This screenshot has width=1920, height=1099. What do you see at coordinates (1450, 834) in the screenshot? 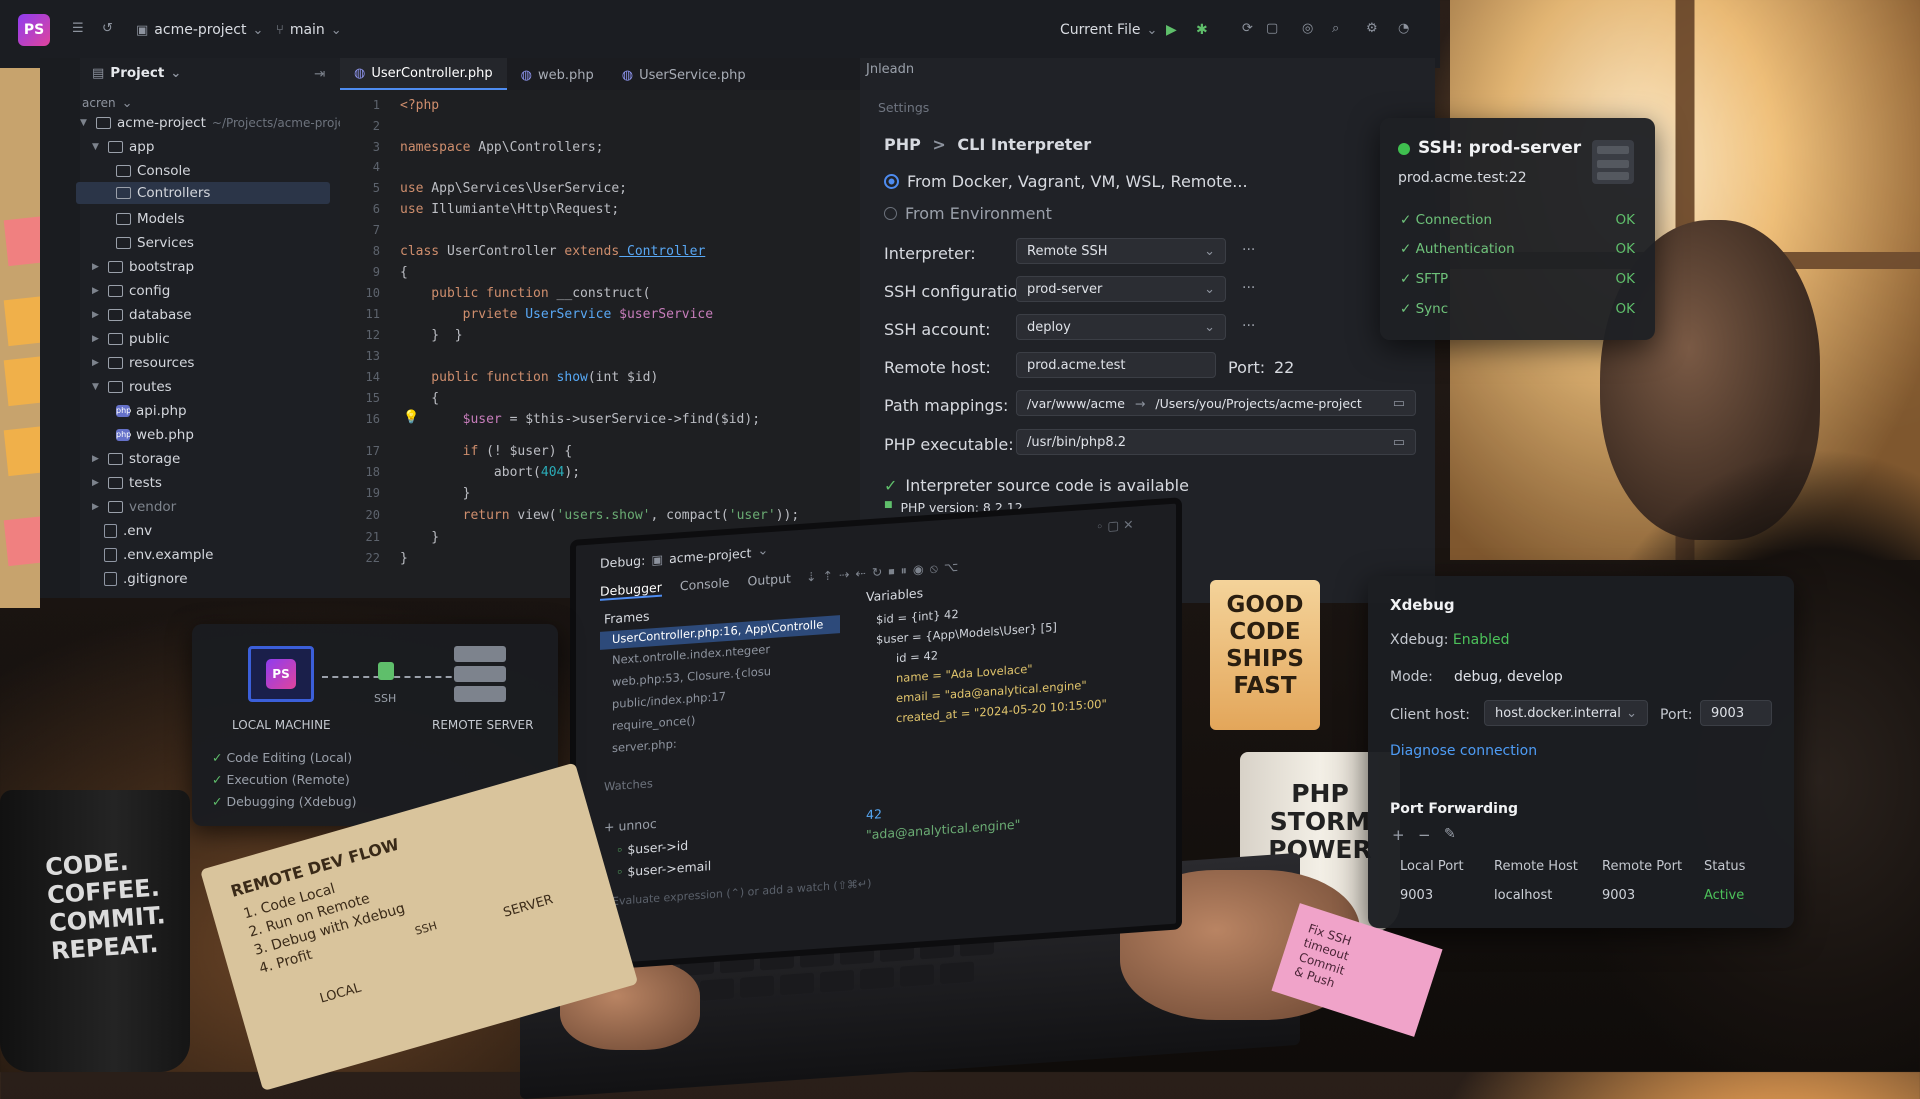
I see `edit-icon: ✎` at bounding box center [1450, 834].